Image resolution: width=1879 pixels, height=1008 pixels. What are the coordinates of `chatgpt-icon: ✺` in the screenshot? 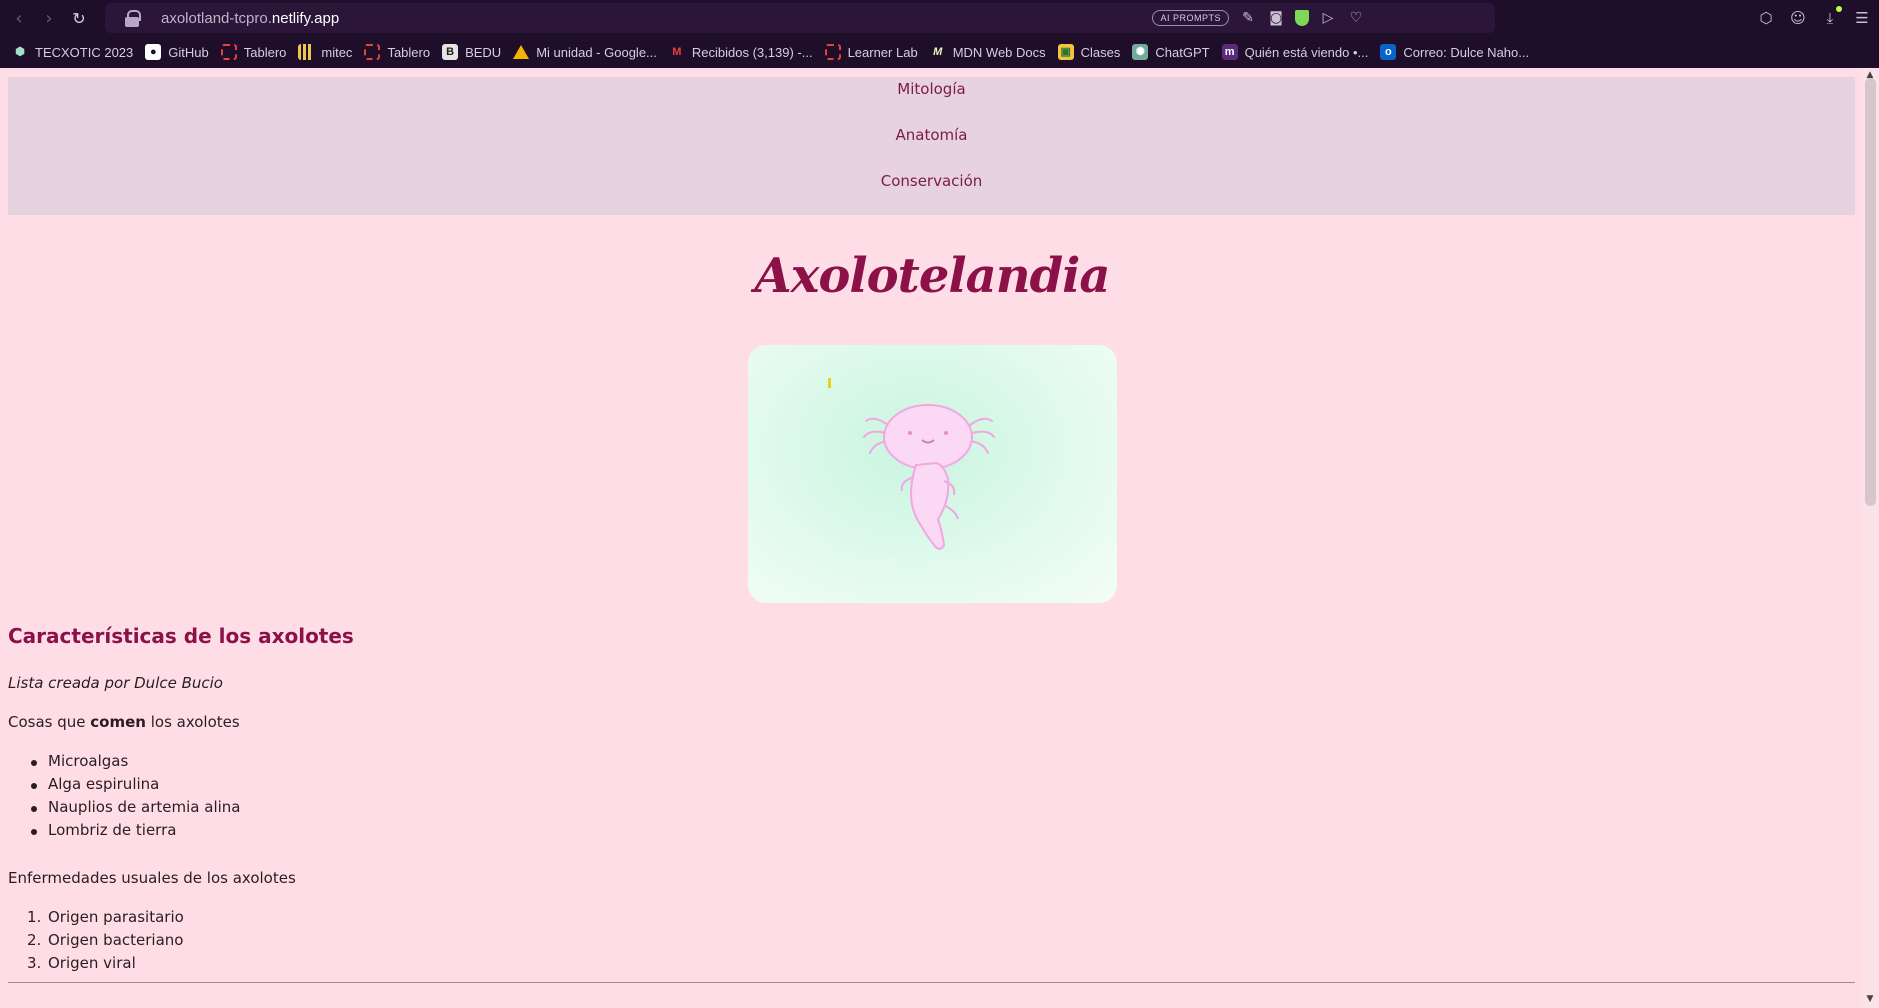 It's located at (1140, 52).